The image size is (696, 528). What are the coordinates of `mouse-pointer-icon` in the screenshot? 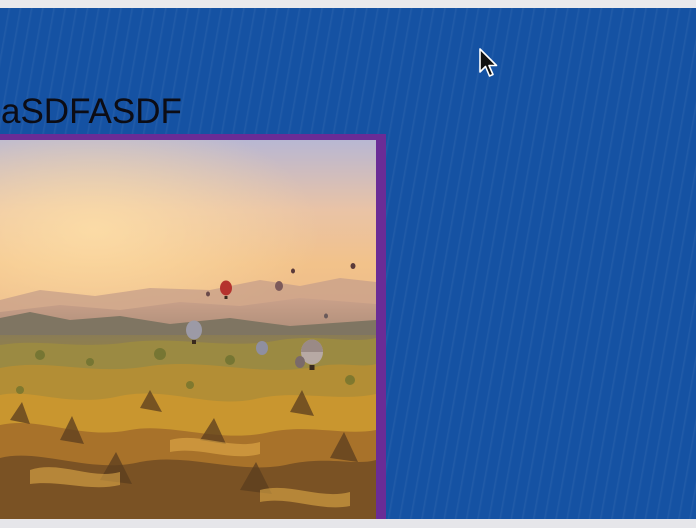 It's located at (488, 62).